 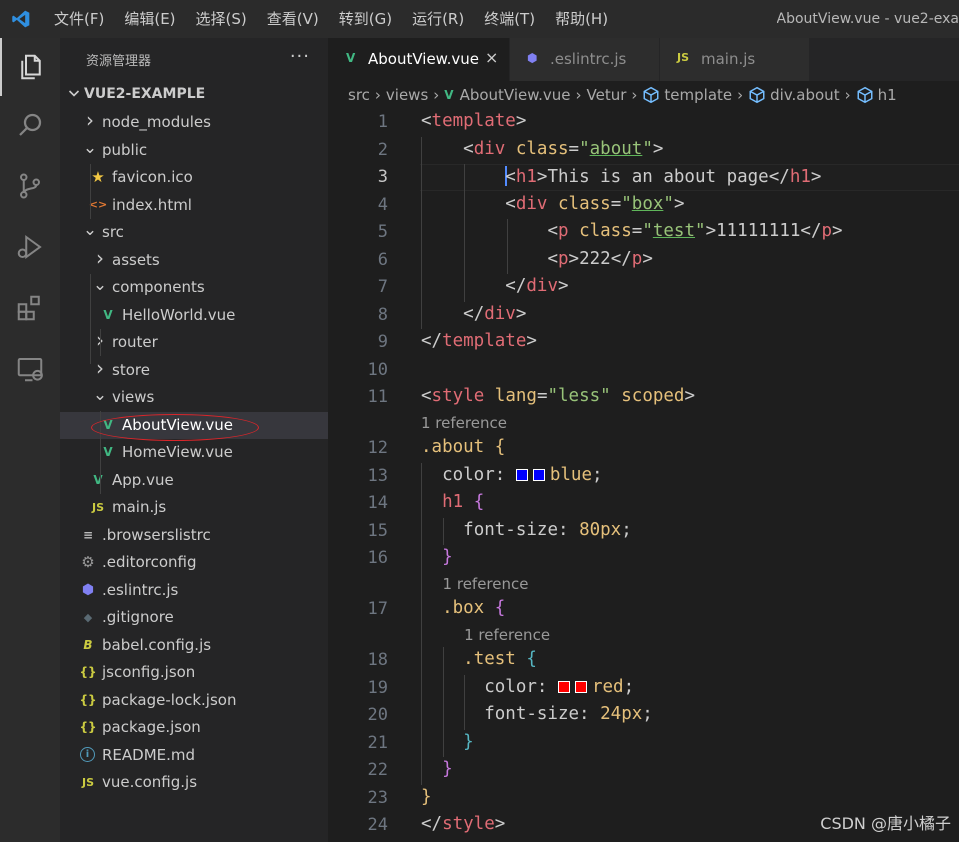 I want to click on tree-folder: › store, so click(x=194, y=370).